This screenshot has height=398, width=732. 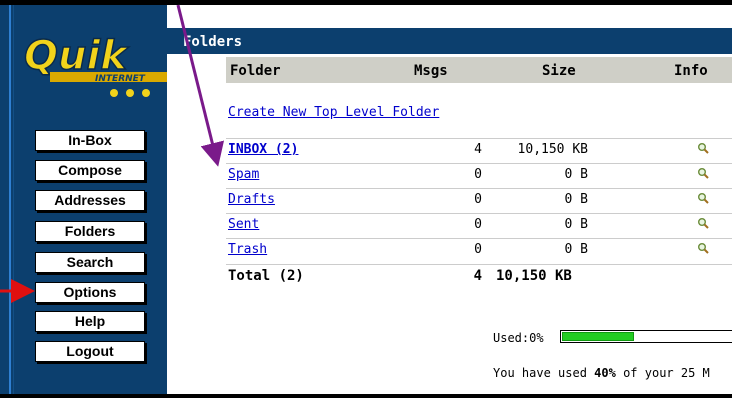 I want to click on table-row: Drafts 0 0 B, so click(x=479, y=199).